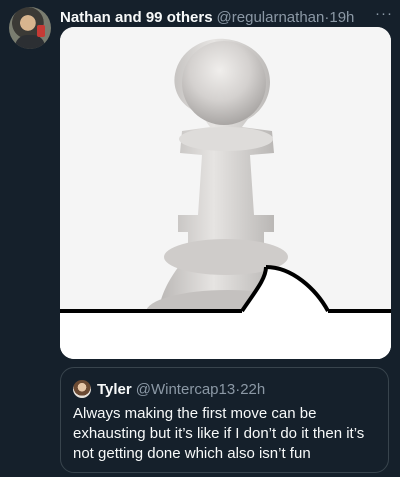 The width and height of the screenshot is (400, 477). Describe the element at coordinates (185, 389) in the screenshot. I see `quote-author-handle: @Wintercap13` at that location.